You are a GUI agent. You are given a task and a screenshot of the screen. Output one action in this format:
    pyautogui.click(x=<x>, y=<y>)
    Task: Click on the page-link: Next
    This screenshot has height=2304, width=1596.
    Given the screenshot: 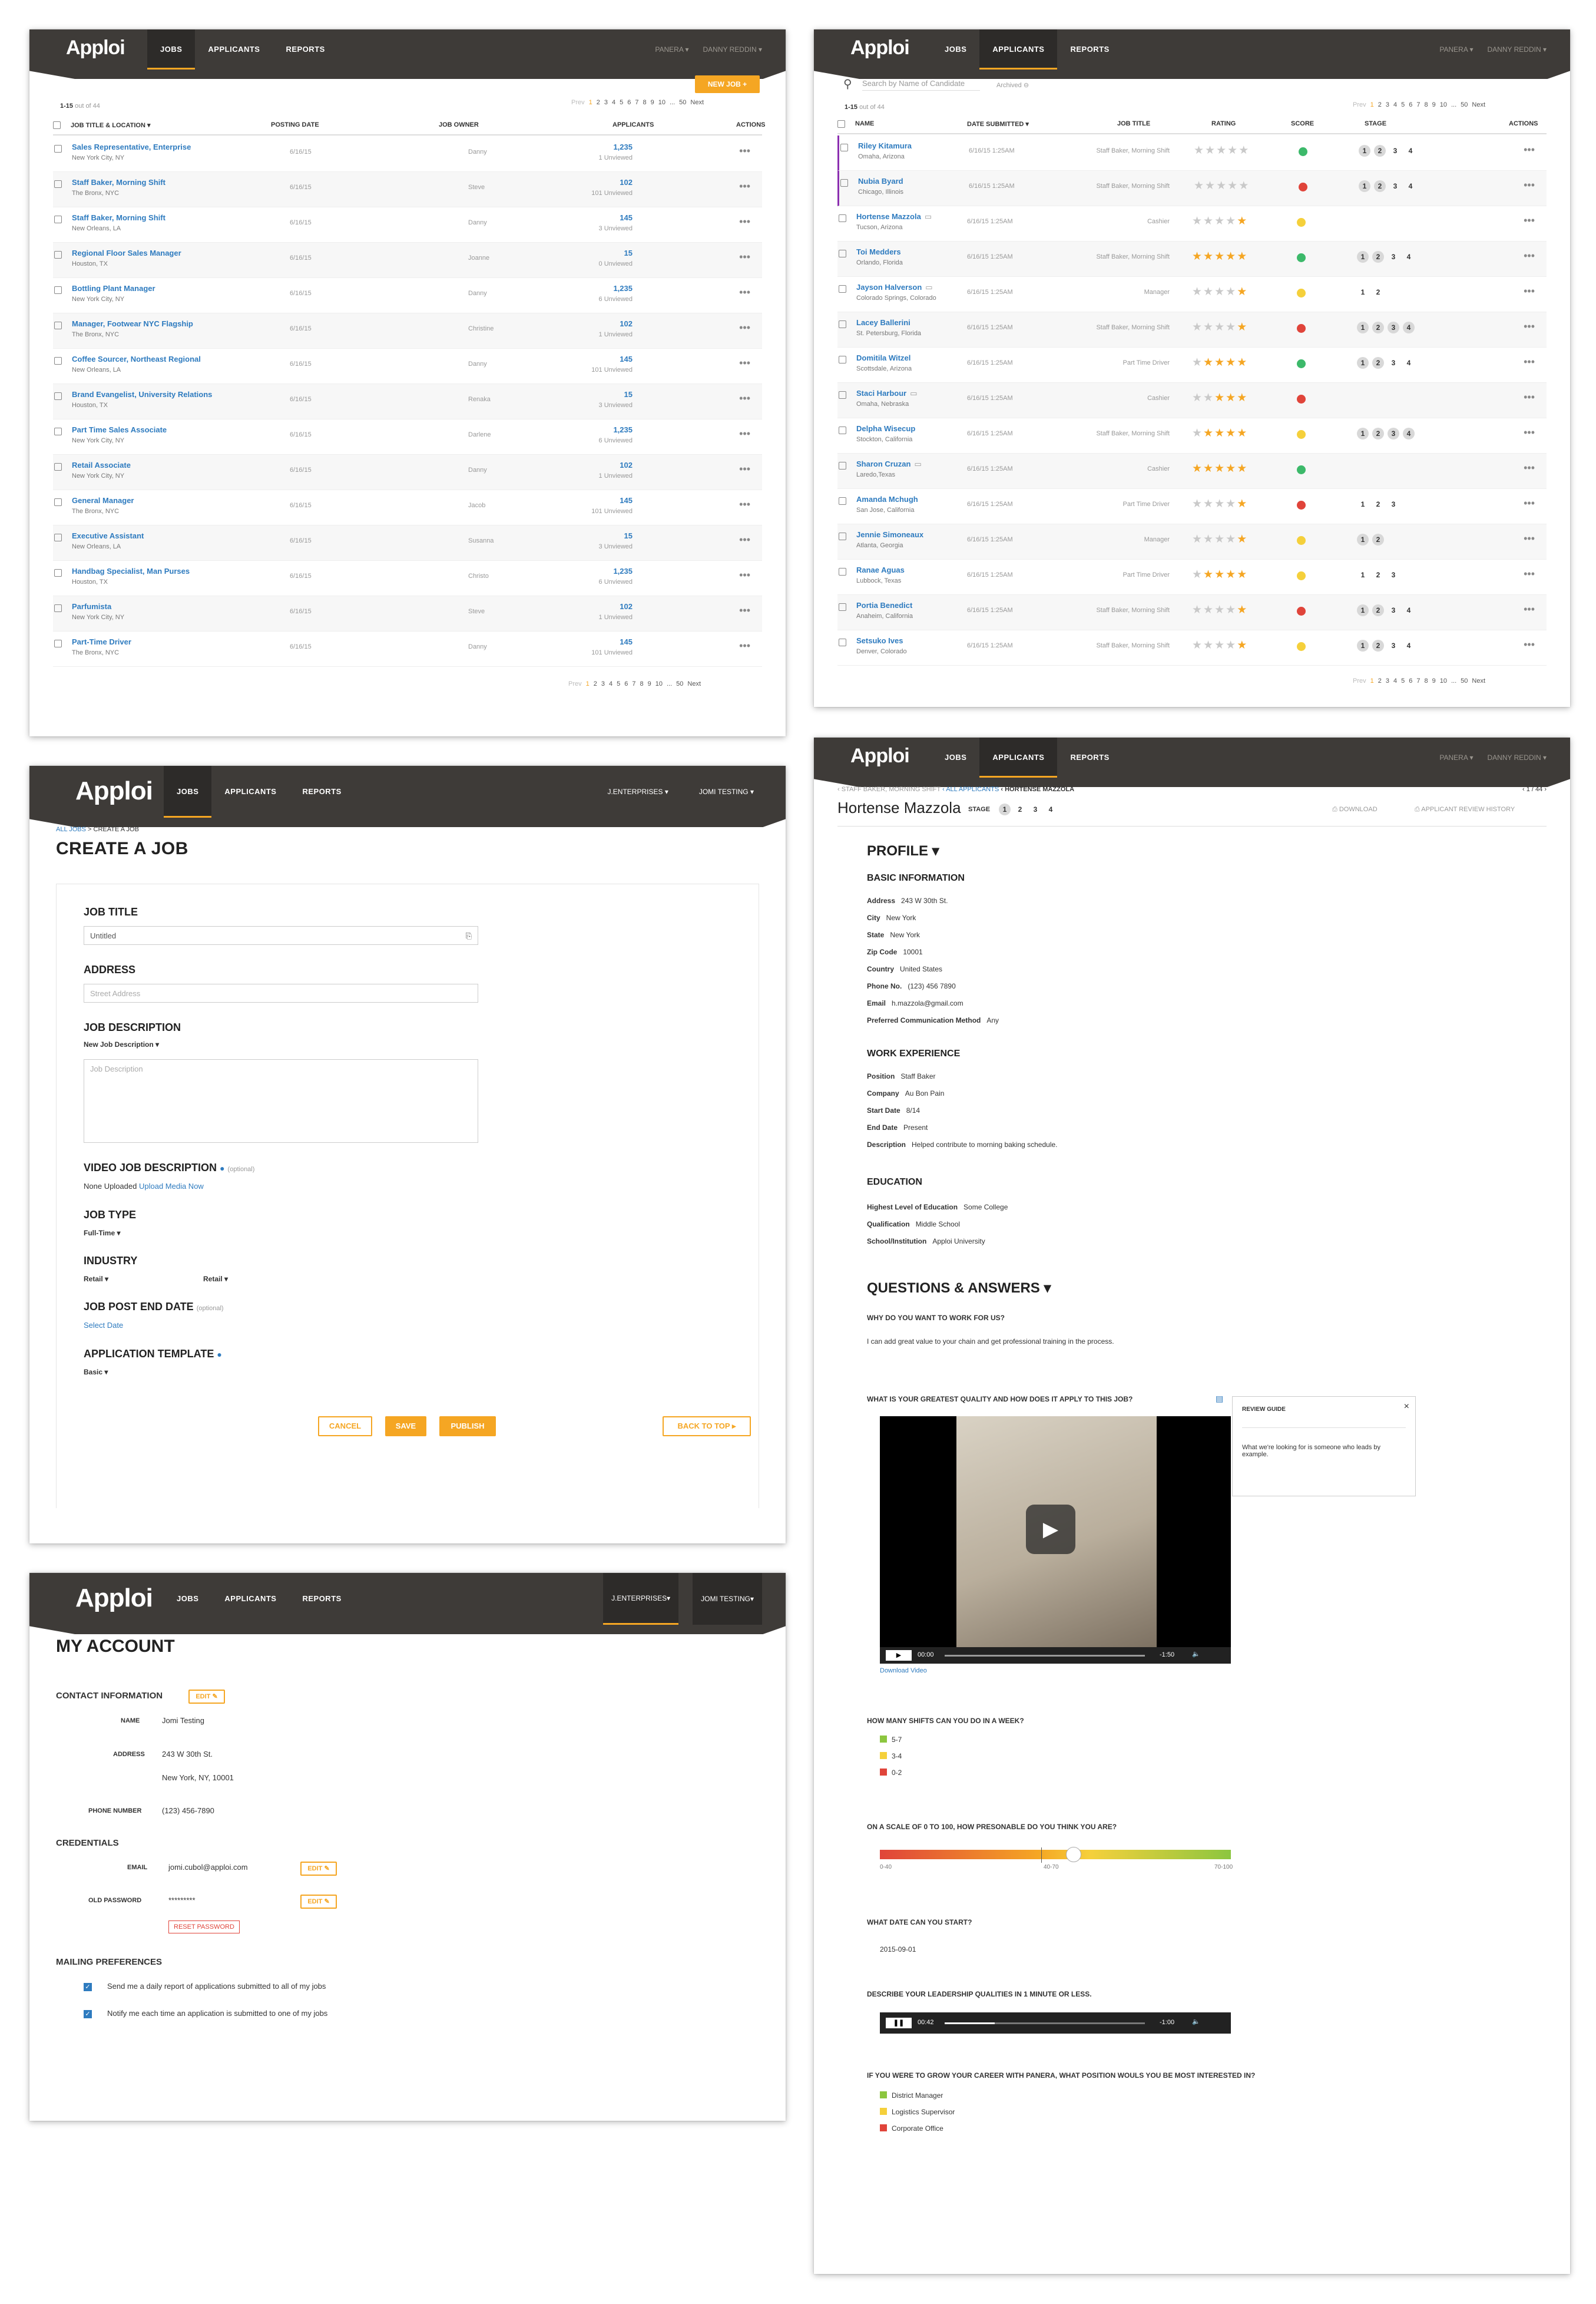 What is the action you would take?
    pyautogui.click(x=1479, y=681)
    